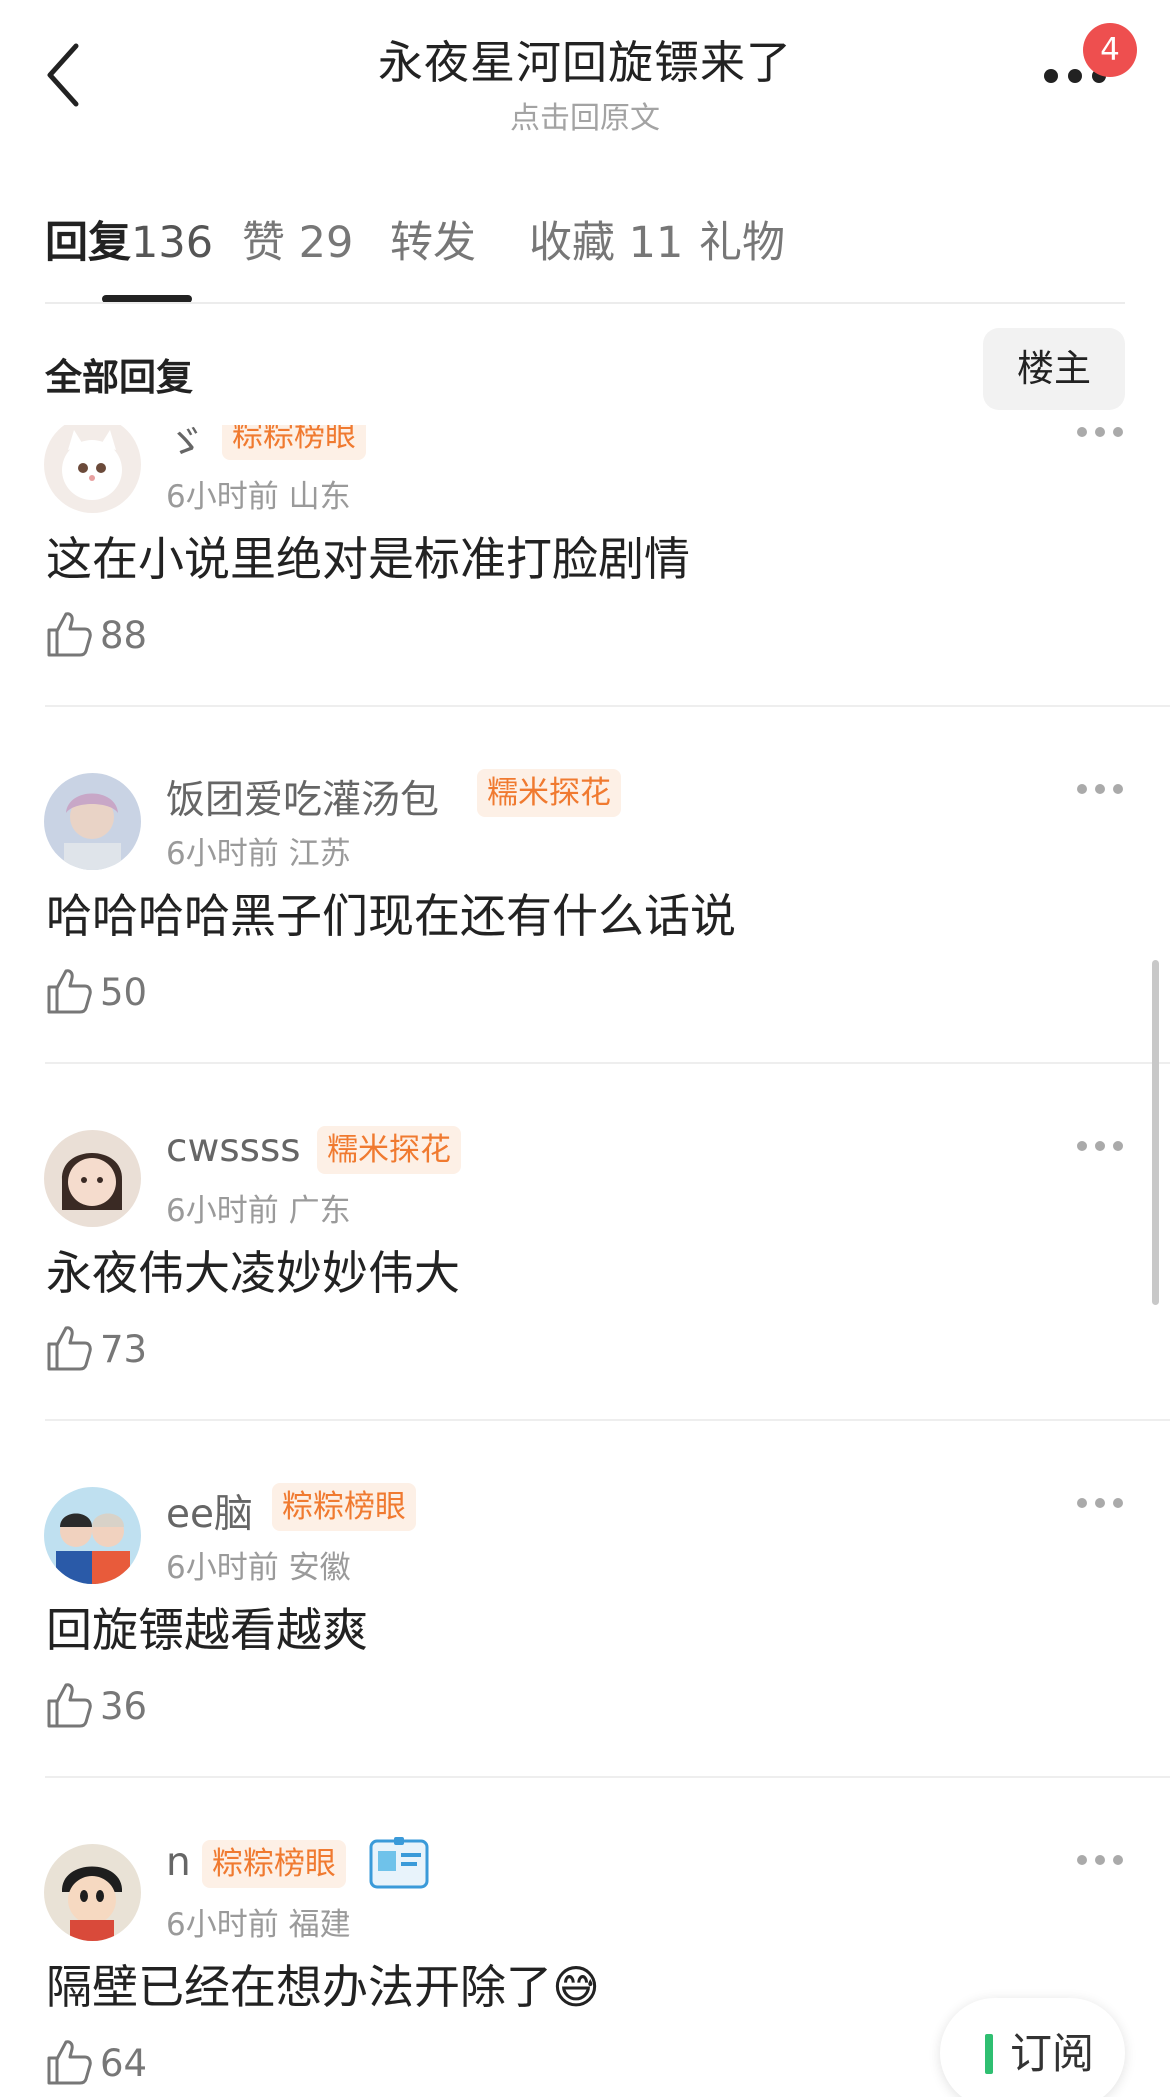 This screenshot has width=1170, height=2097. I want to click on subscribe-icon, so click(989, 2054).